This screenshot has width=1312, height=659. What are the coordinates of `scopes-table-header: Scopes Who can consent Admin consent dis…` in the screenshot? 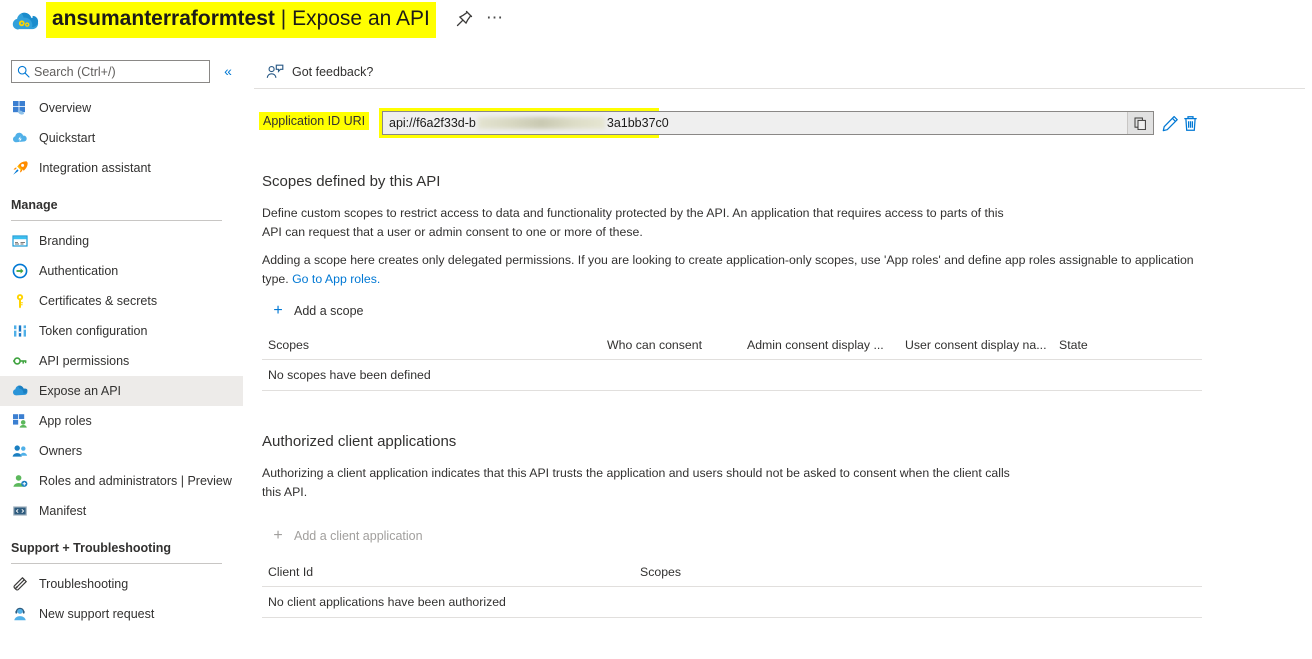 It's located at (732, 346).